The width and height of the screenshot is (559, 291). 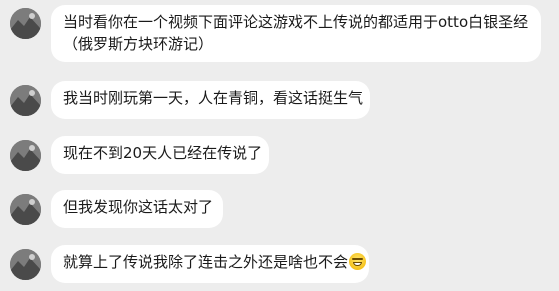 What do you see at coordinates (296, 22) in the screenshot?
I see `message-text: 当时看你在一个视频下面评论这游戏不上传说的都适用于otto白银圣经` at bounding box center [296, 22].